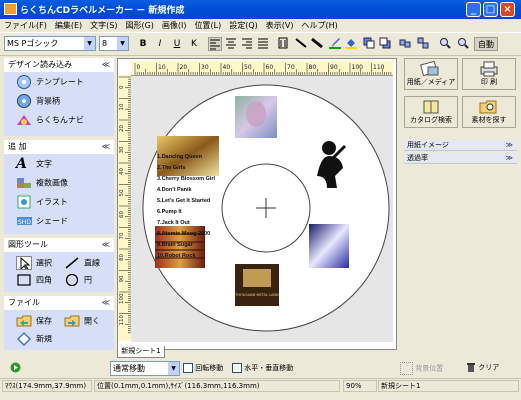 Image resolution: width=521 pixels, height=400 pixels. Describe the element at coordinates (335, 44) in the screenshot. I see `line-color-button` at that location.